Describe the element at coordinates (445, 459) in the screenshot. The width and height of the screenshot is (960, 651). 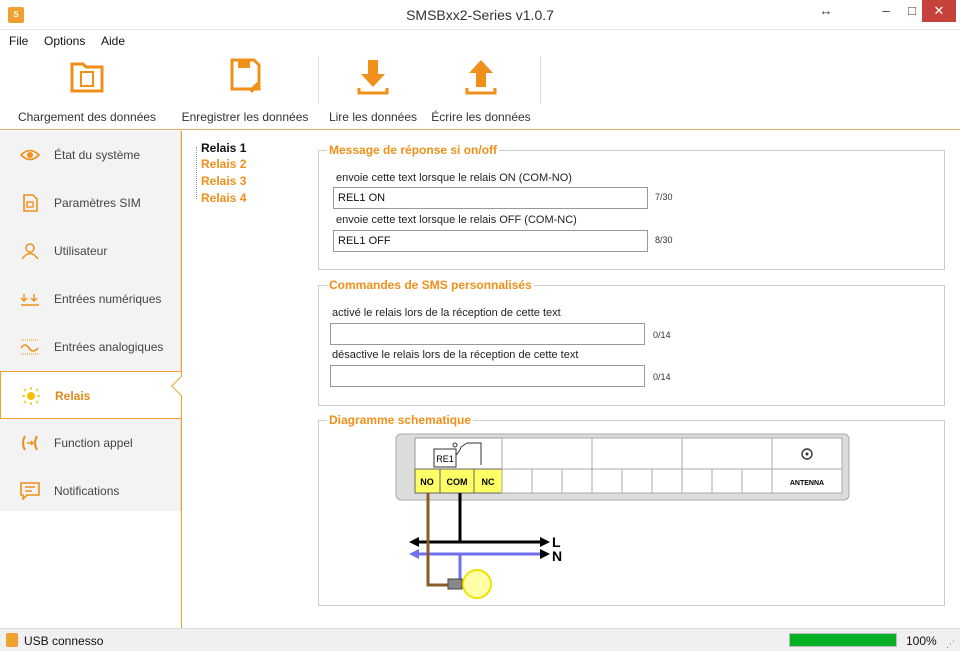
I see `relay-label: RE1` at that location.